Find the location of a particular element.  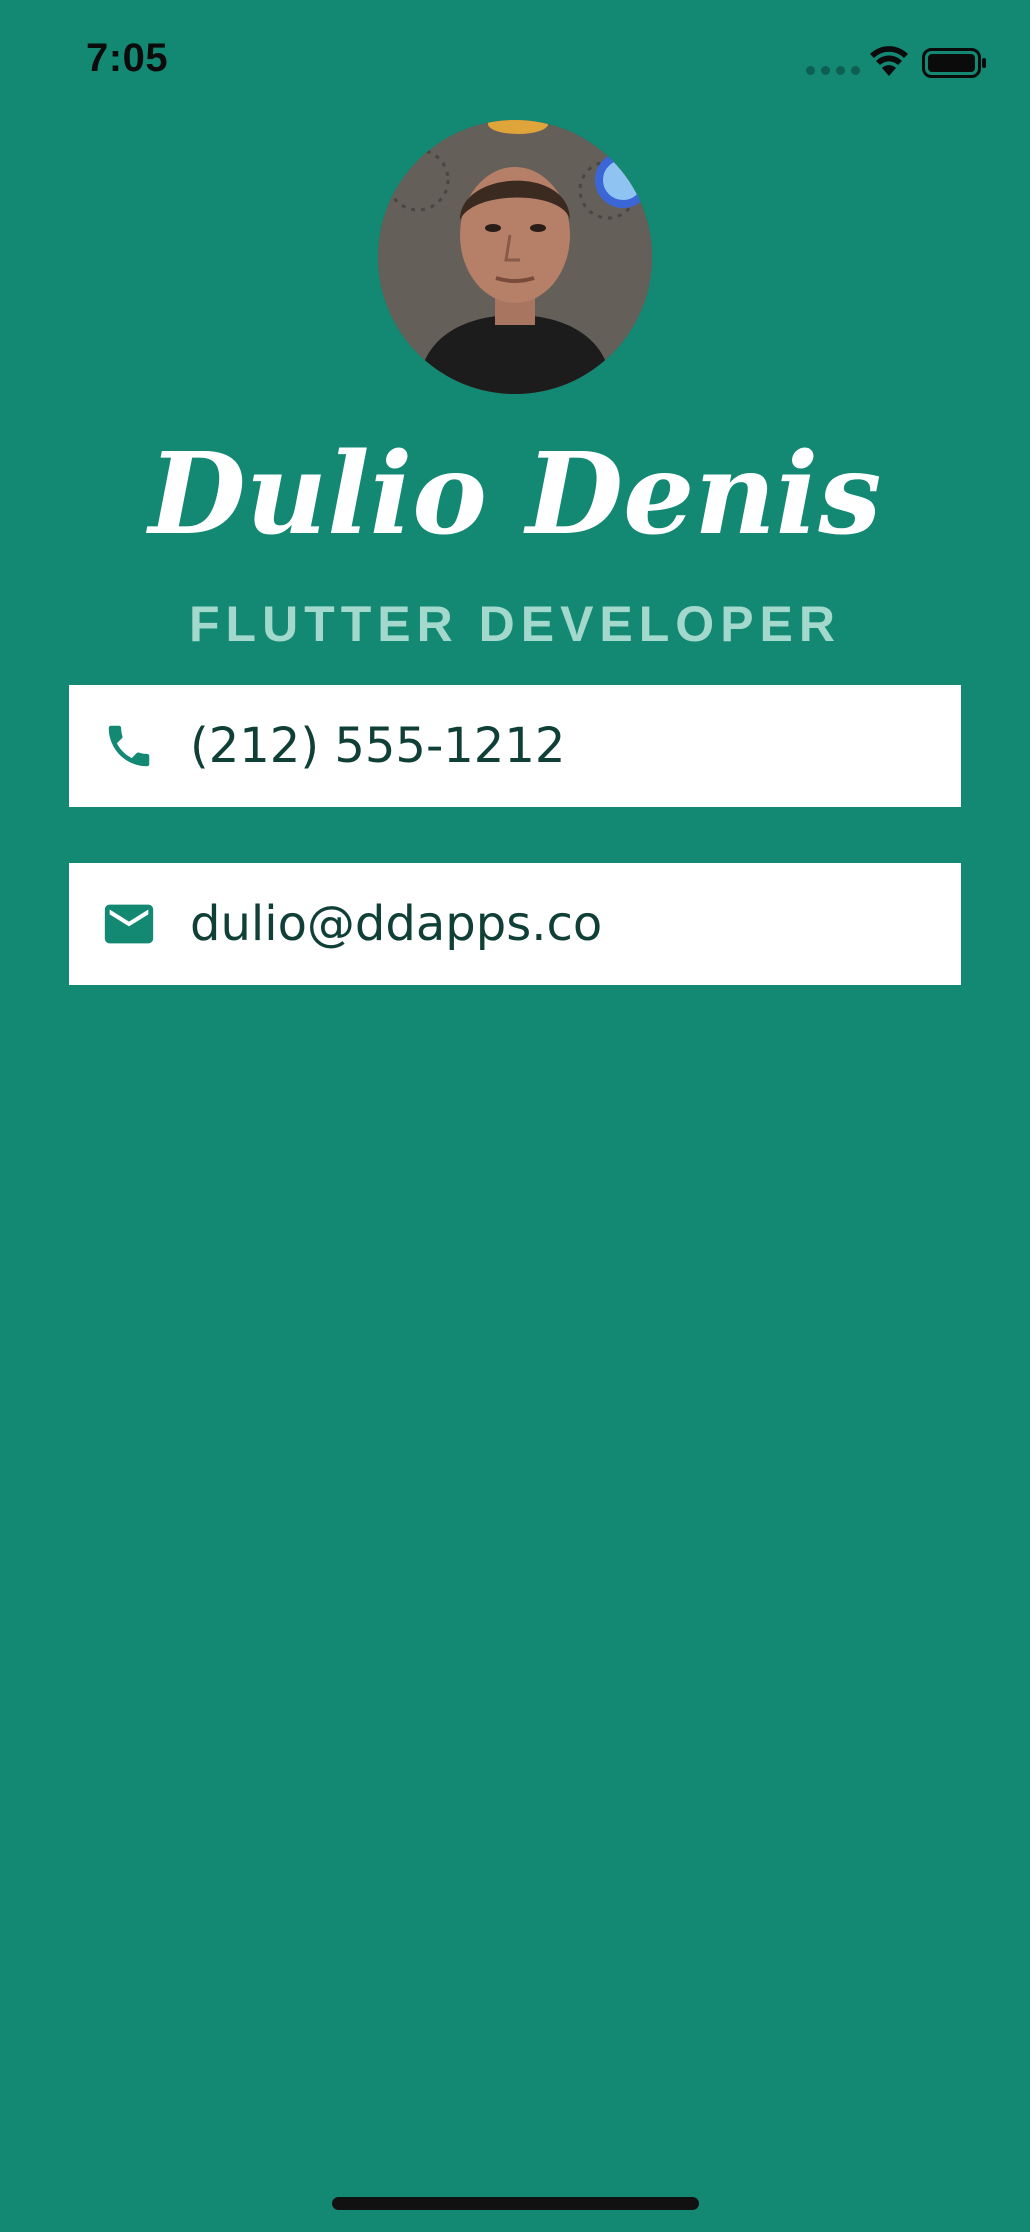

profile-name: Dulio Denis is located at coordinates (515, 494).